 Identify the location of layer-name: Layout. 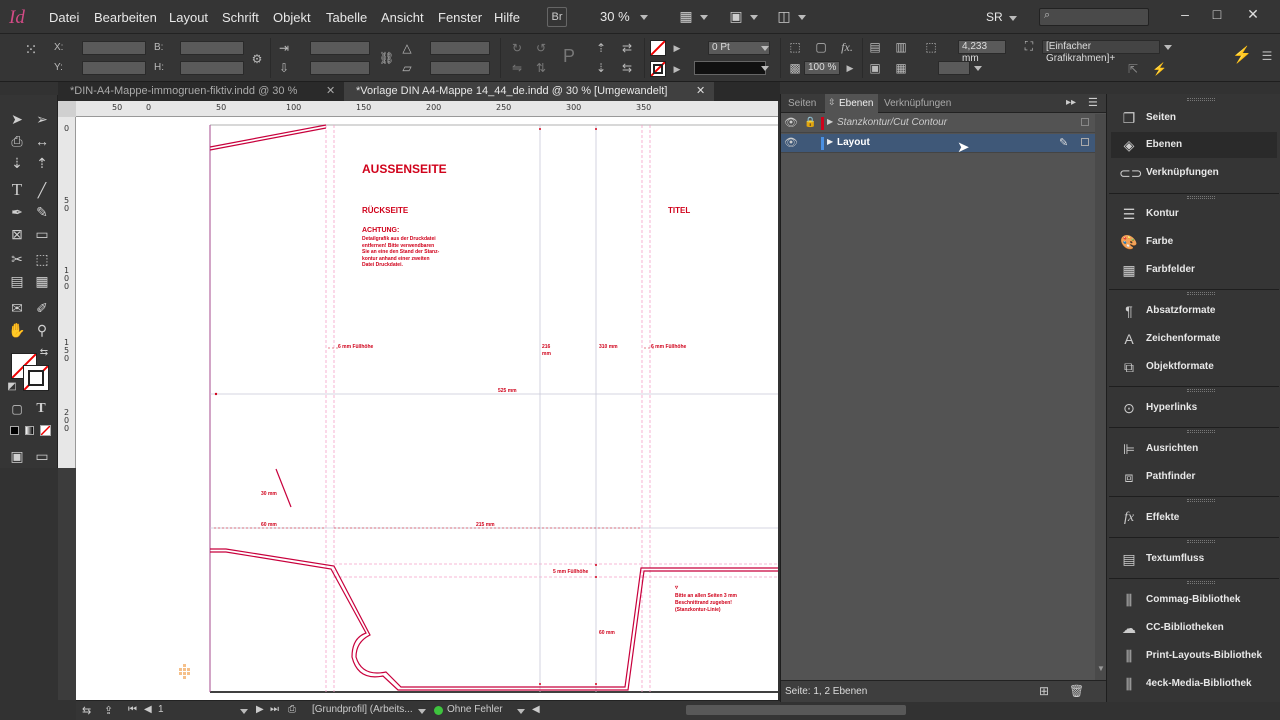
(853, 142).